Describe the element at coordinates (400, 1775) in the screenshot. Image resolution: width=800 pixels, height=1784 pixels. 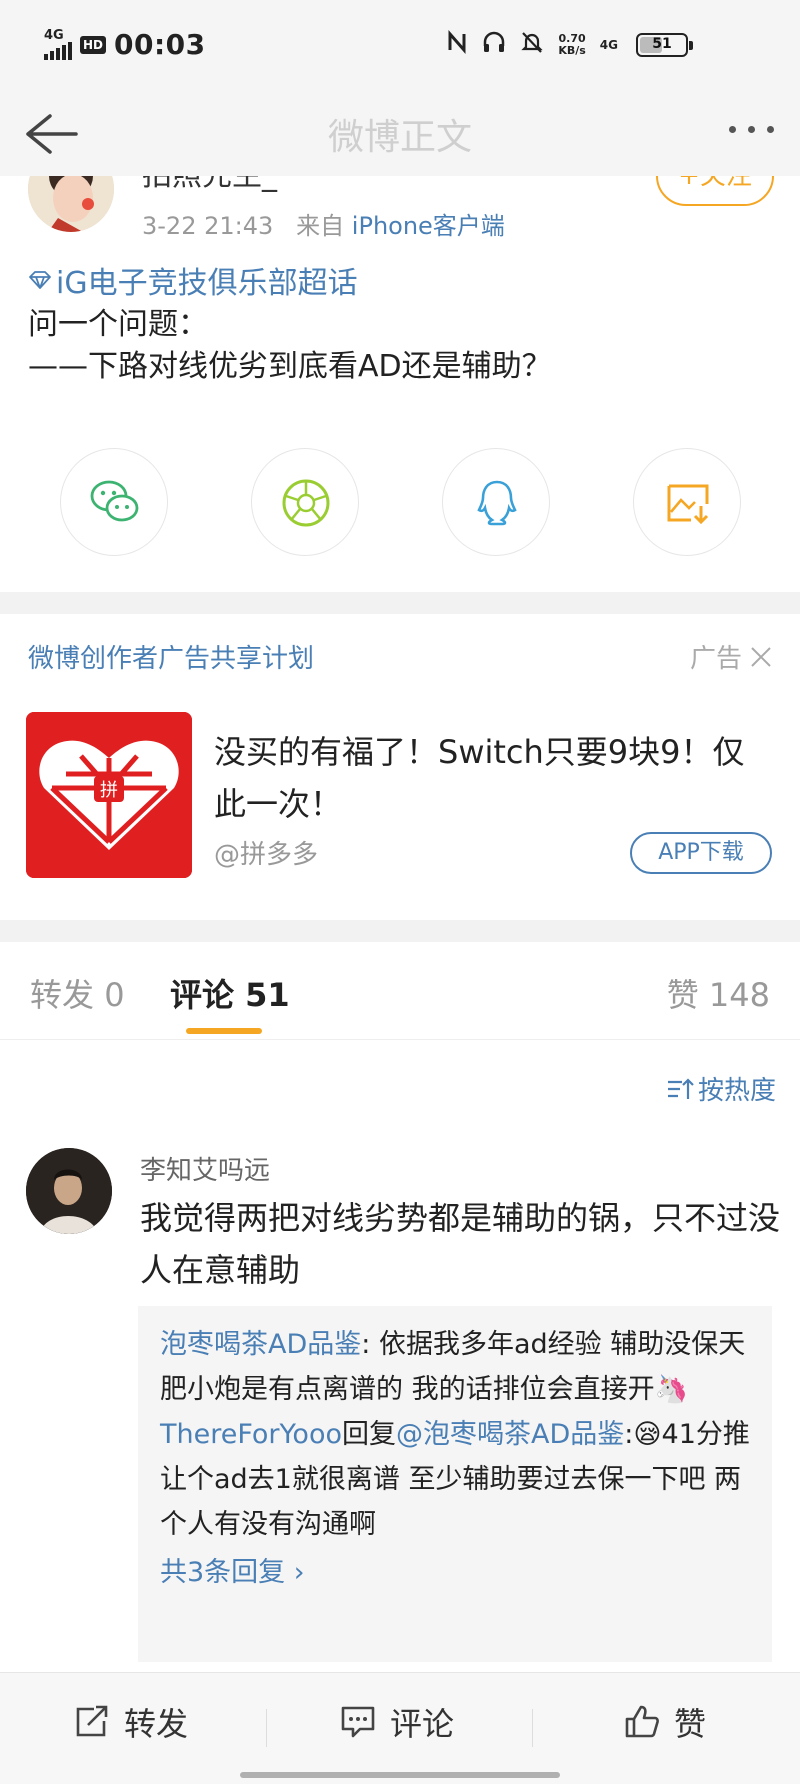
I see `home-indicator` at that location.